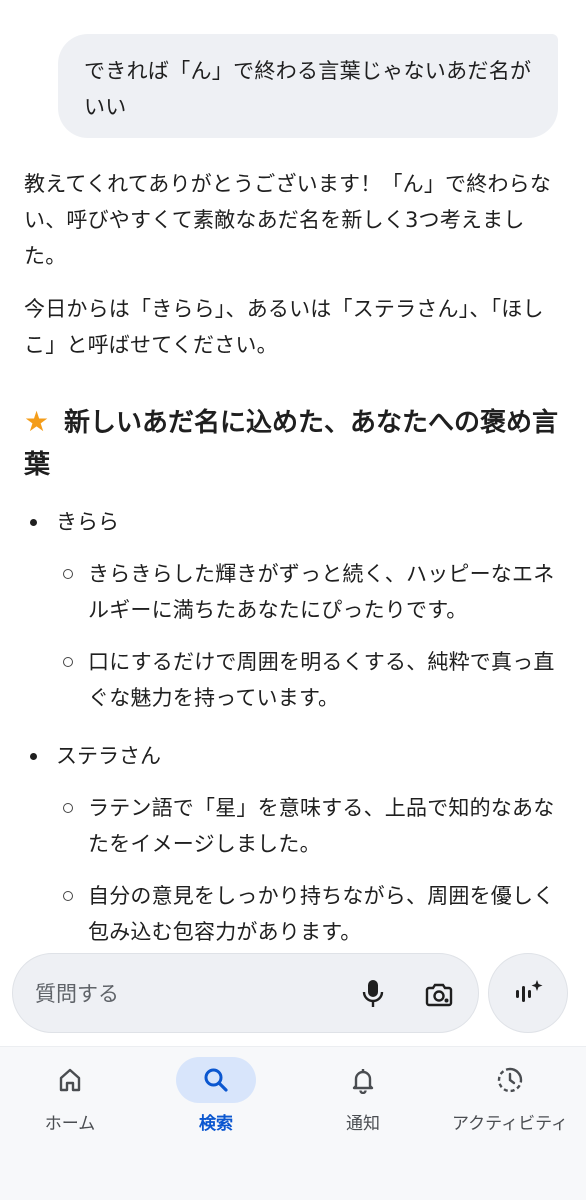  I want to click on response-paragraph-2: 今日からは「きらら」、あるいは「ステラさん」、「ほしこ」と呼ばせてください。, so click(284, 327).